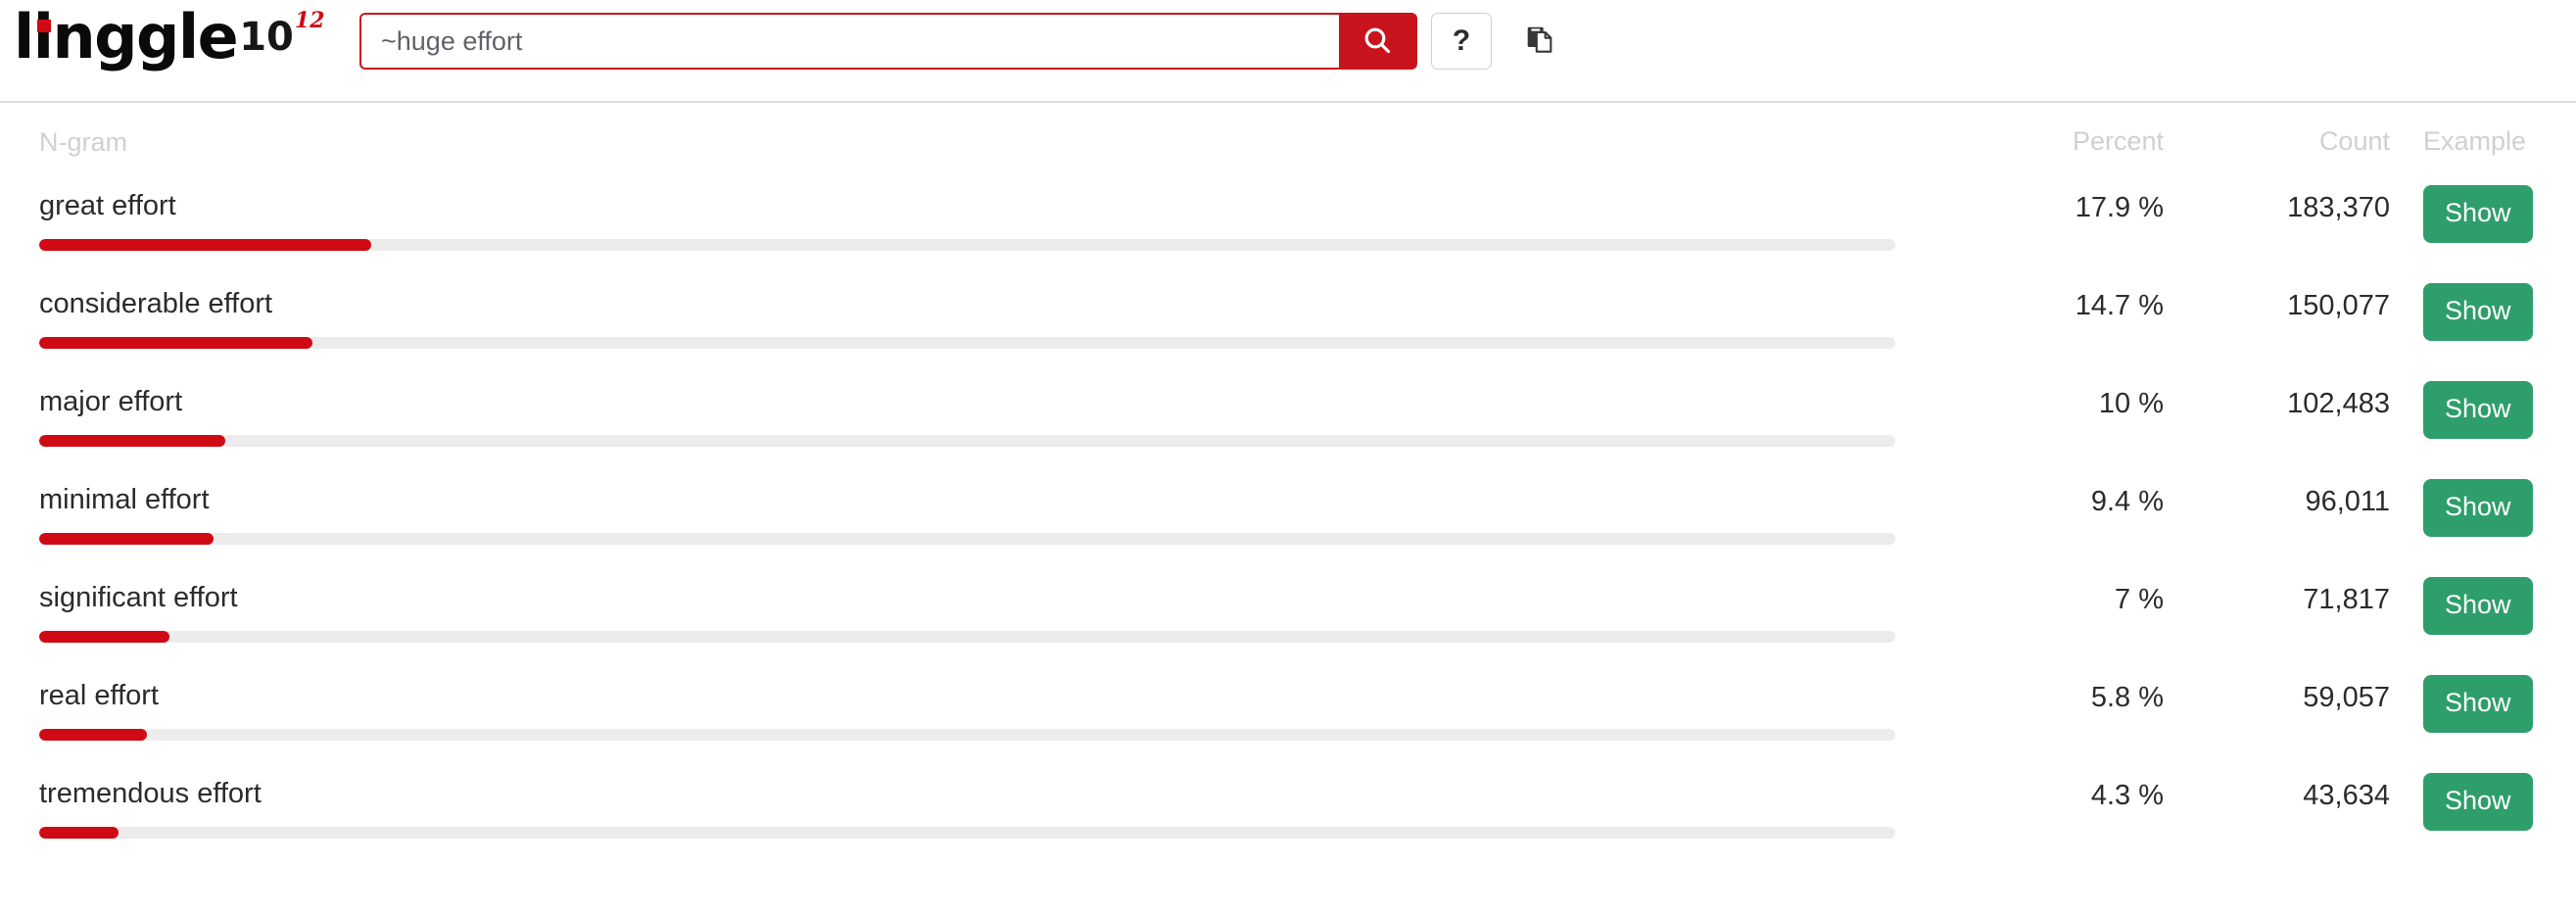 Image resolution: width=2576 pixels, height=915 pixels. I want to click on column-header-ngram: N-gram, so click(84, 141).